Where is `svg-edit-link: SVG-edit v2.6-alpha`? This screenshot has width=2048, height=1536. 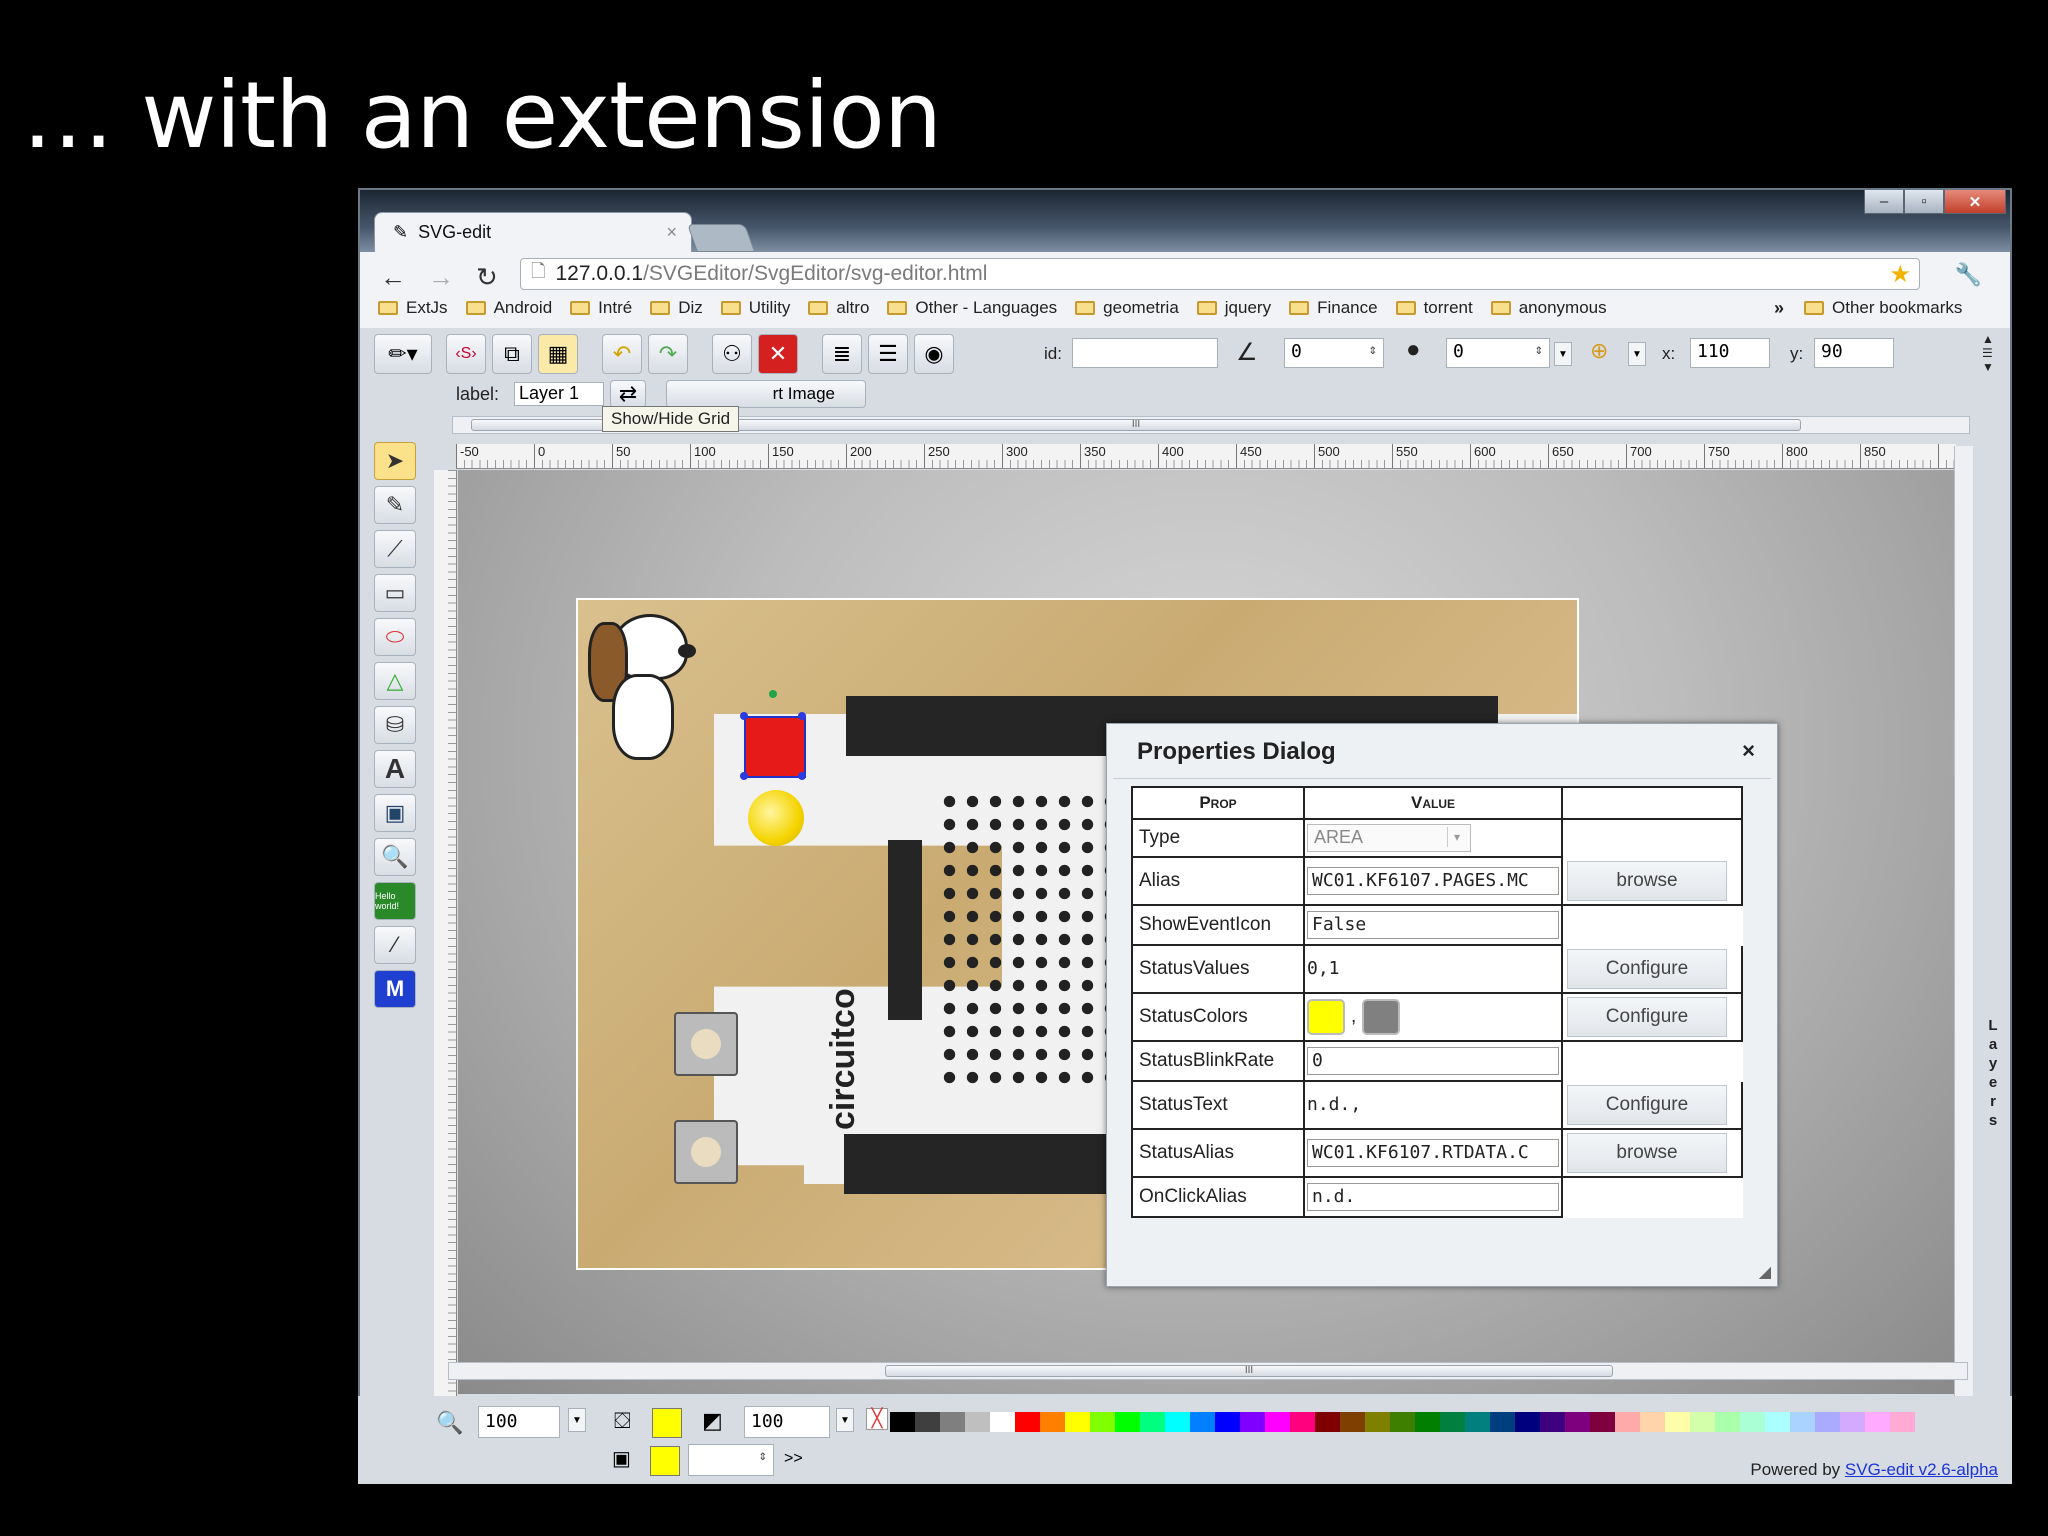 svg-edit-link: SVG-edit v2.6-alpha is located at coordinates (1921, 1469).